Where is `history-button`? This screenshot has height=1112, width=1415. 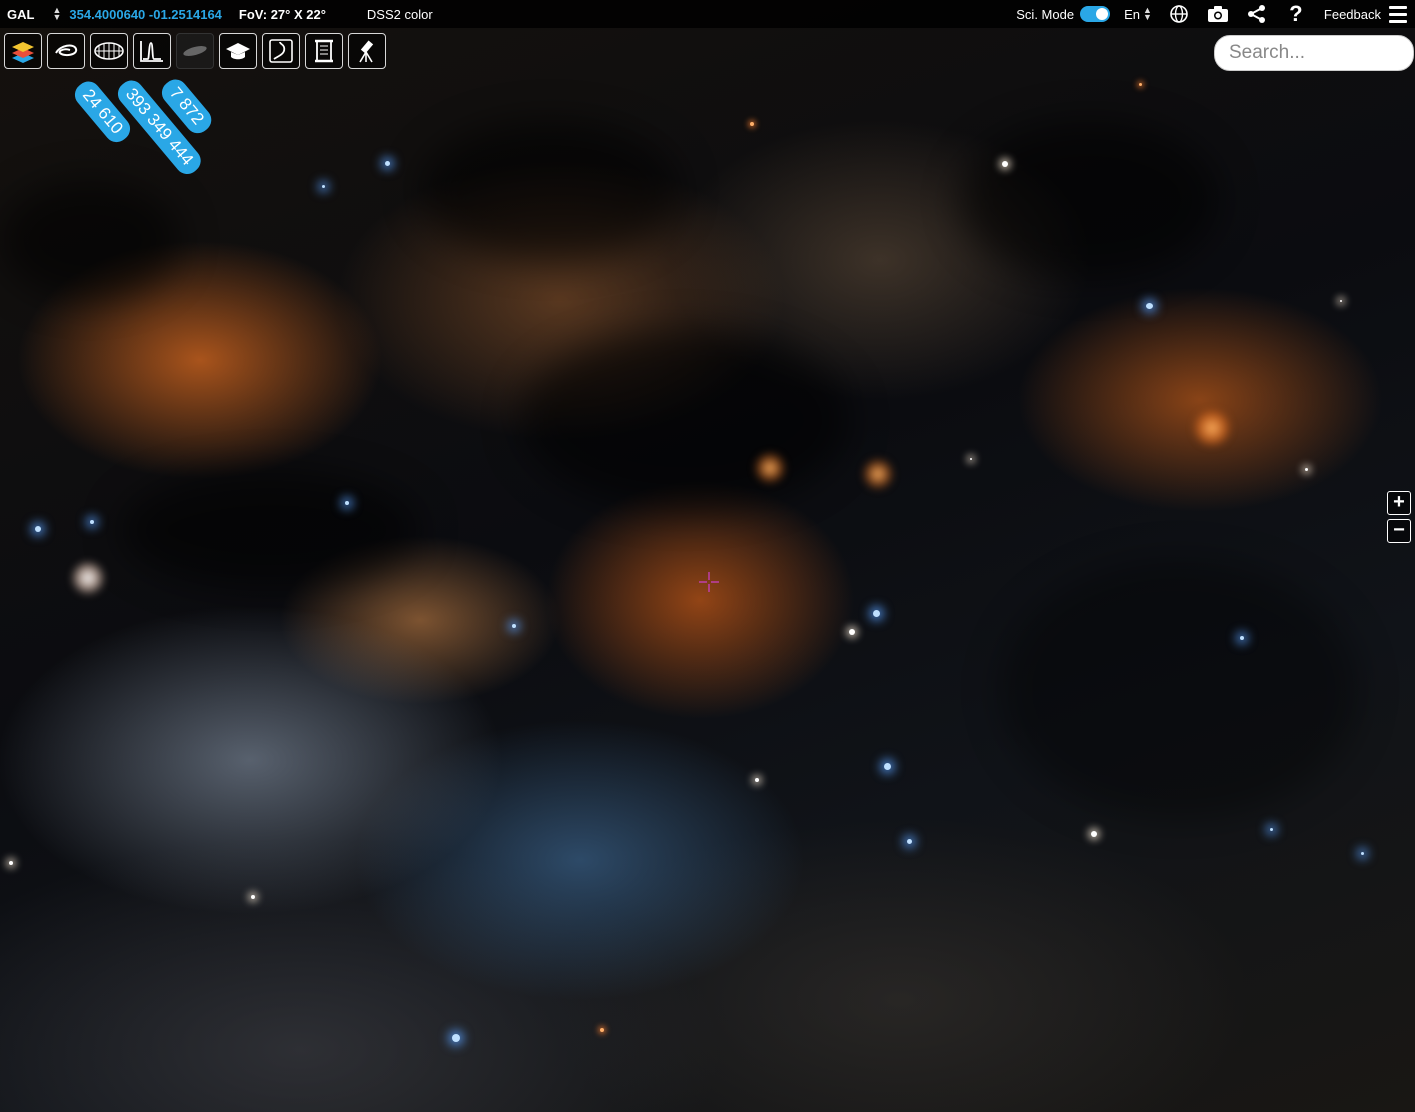
history-button is located at coordinates (324, 51).